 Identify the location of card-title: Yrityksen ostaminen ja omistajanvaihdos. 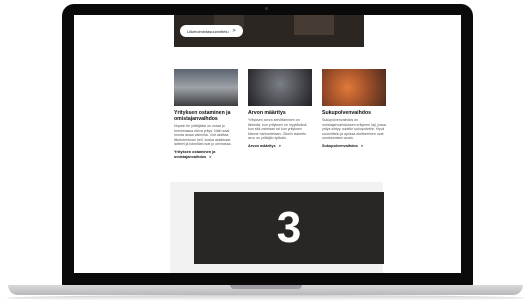
(206, 116).